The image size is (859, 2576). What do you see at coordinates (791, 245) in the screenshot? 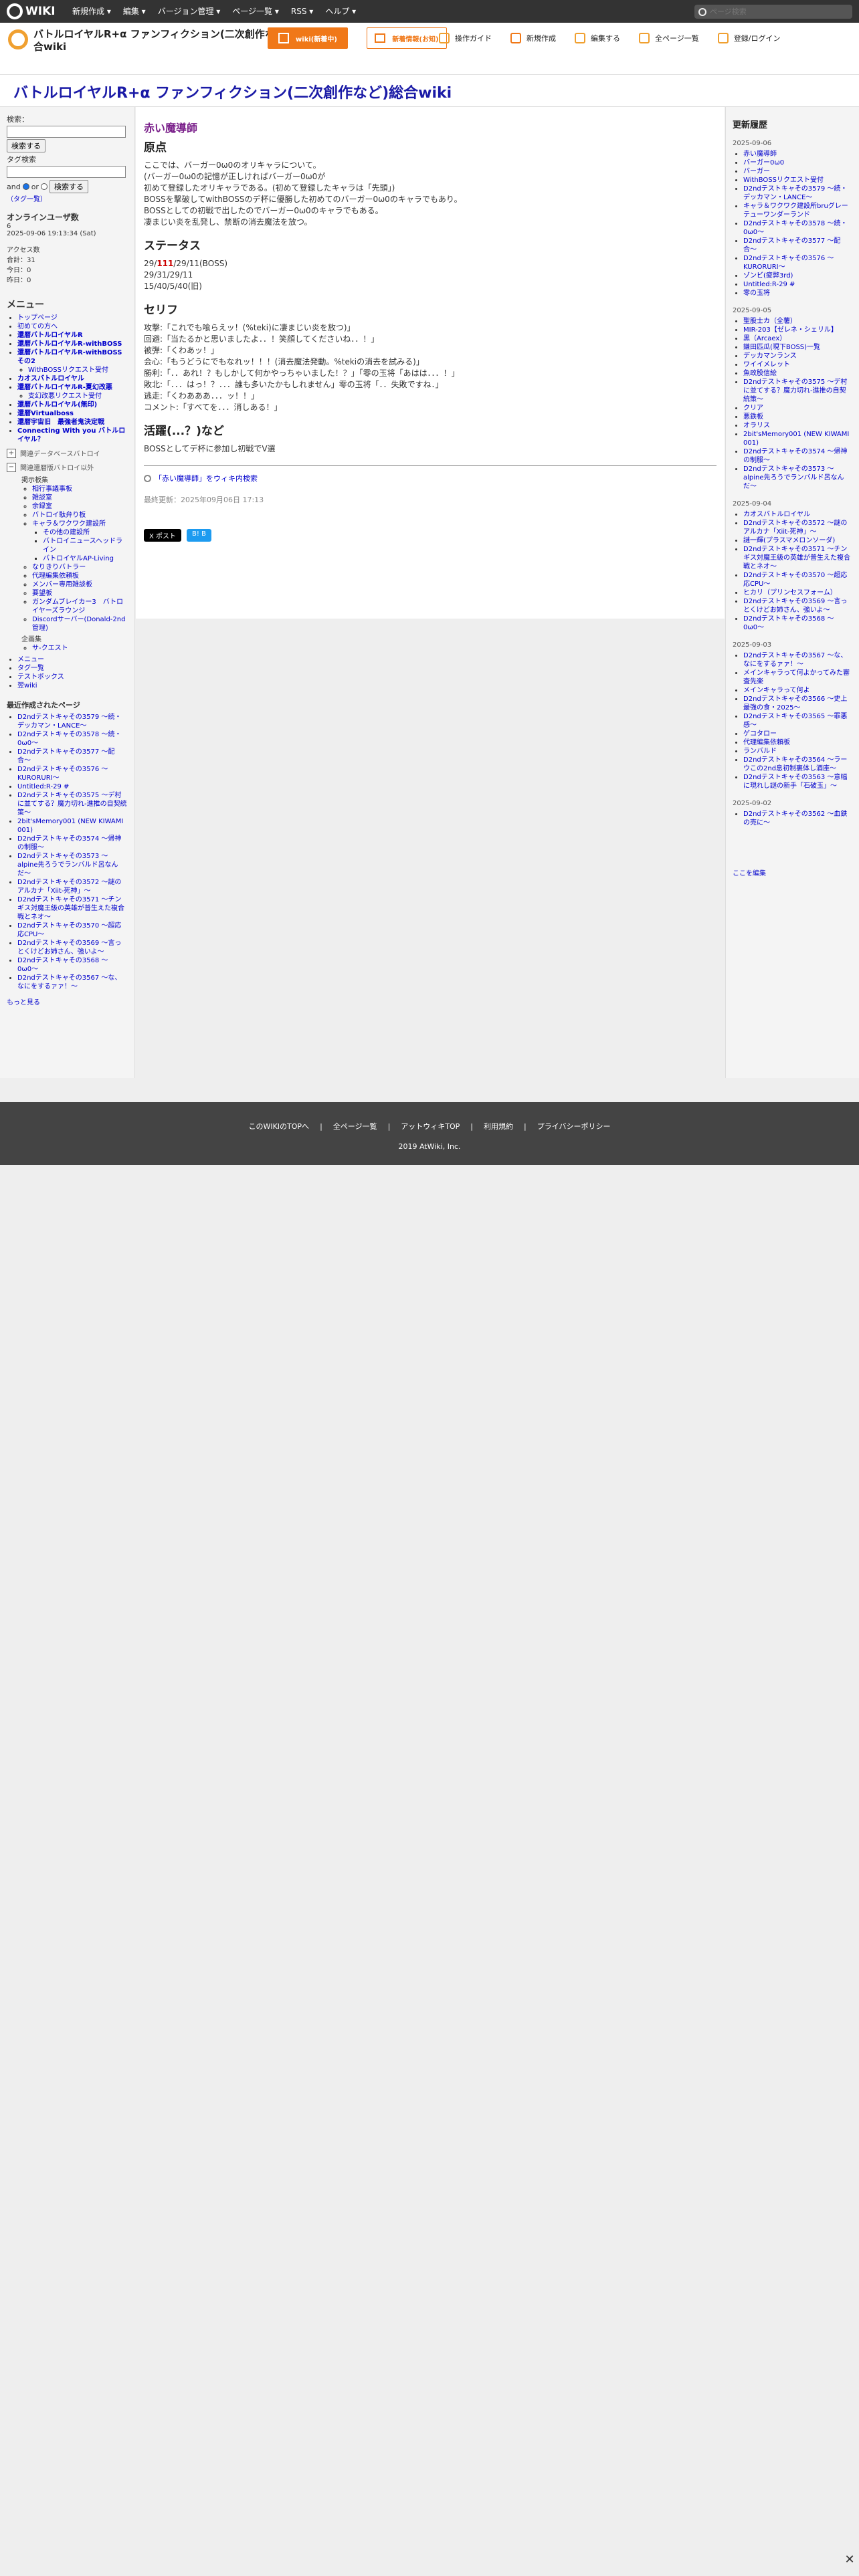
I see `history-link: D2ndテストキャその3577 〜配合〜` at bounding box center [791, 245].